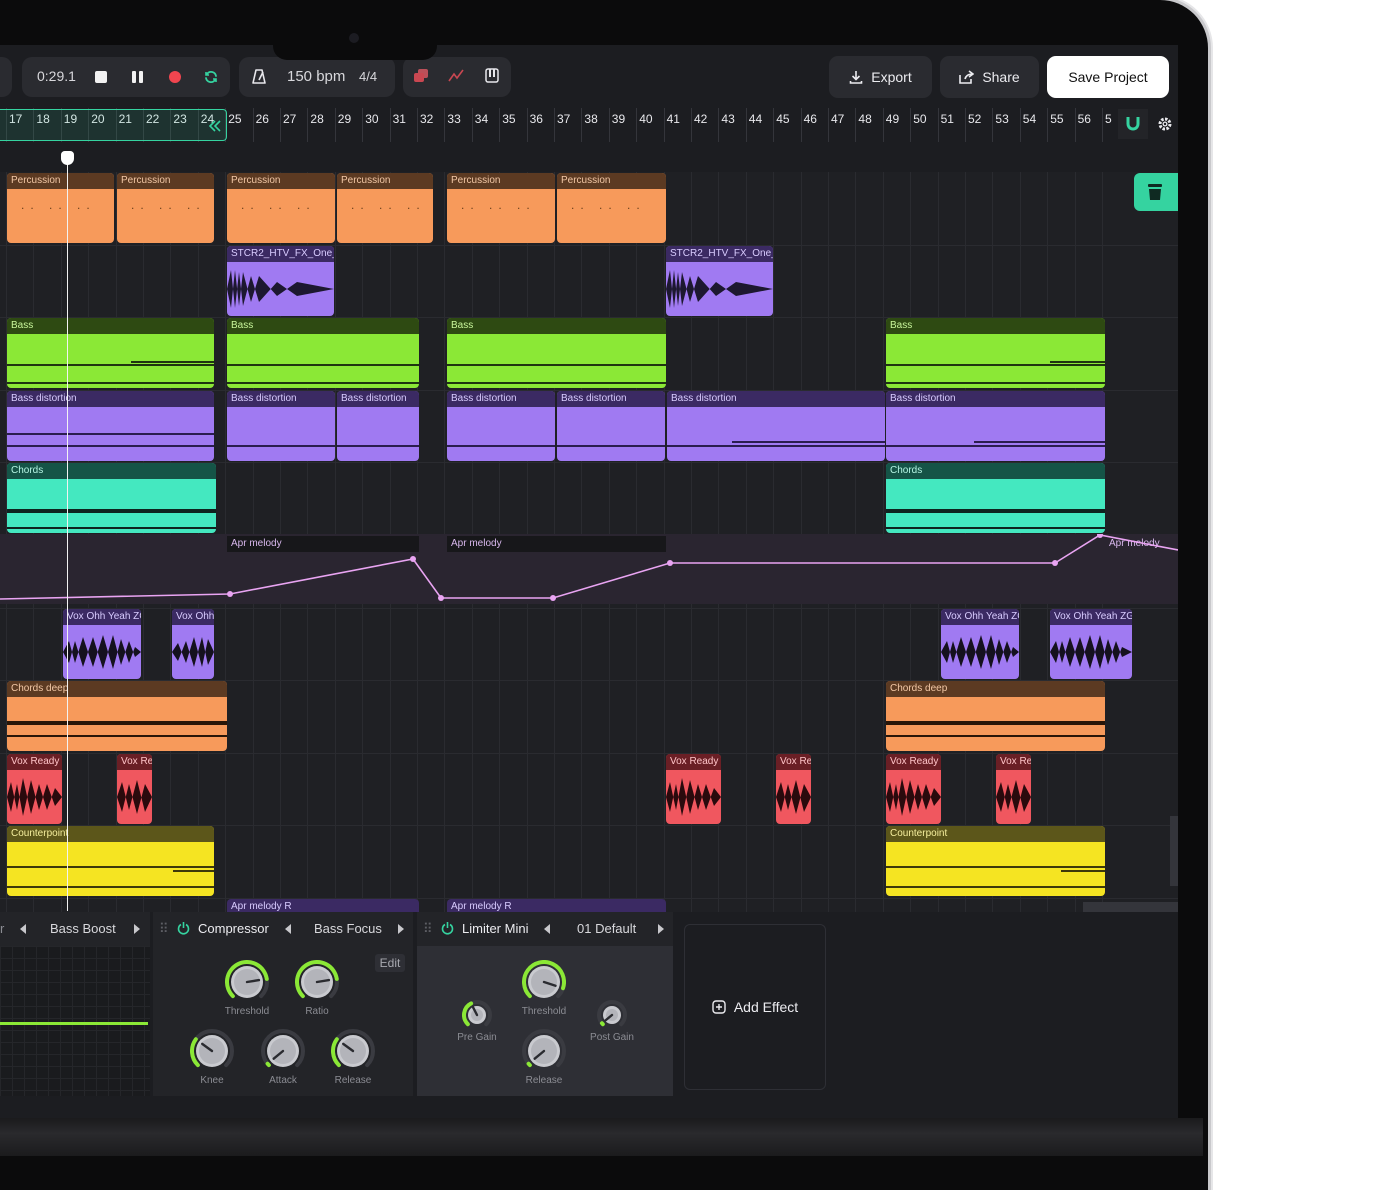  What do you see at coordinates (481, 119) in the screenshot?
I see `bar-number: 34` at bounding box center [481, 119].